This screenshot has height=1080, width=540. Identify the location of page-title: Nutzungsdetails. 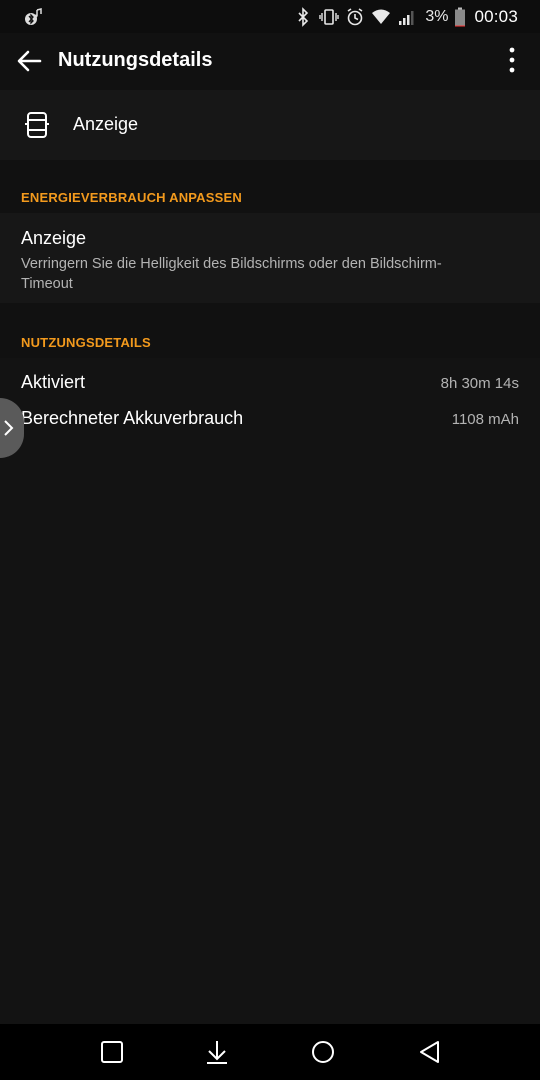
(135, 60).